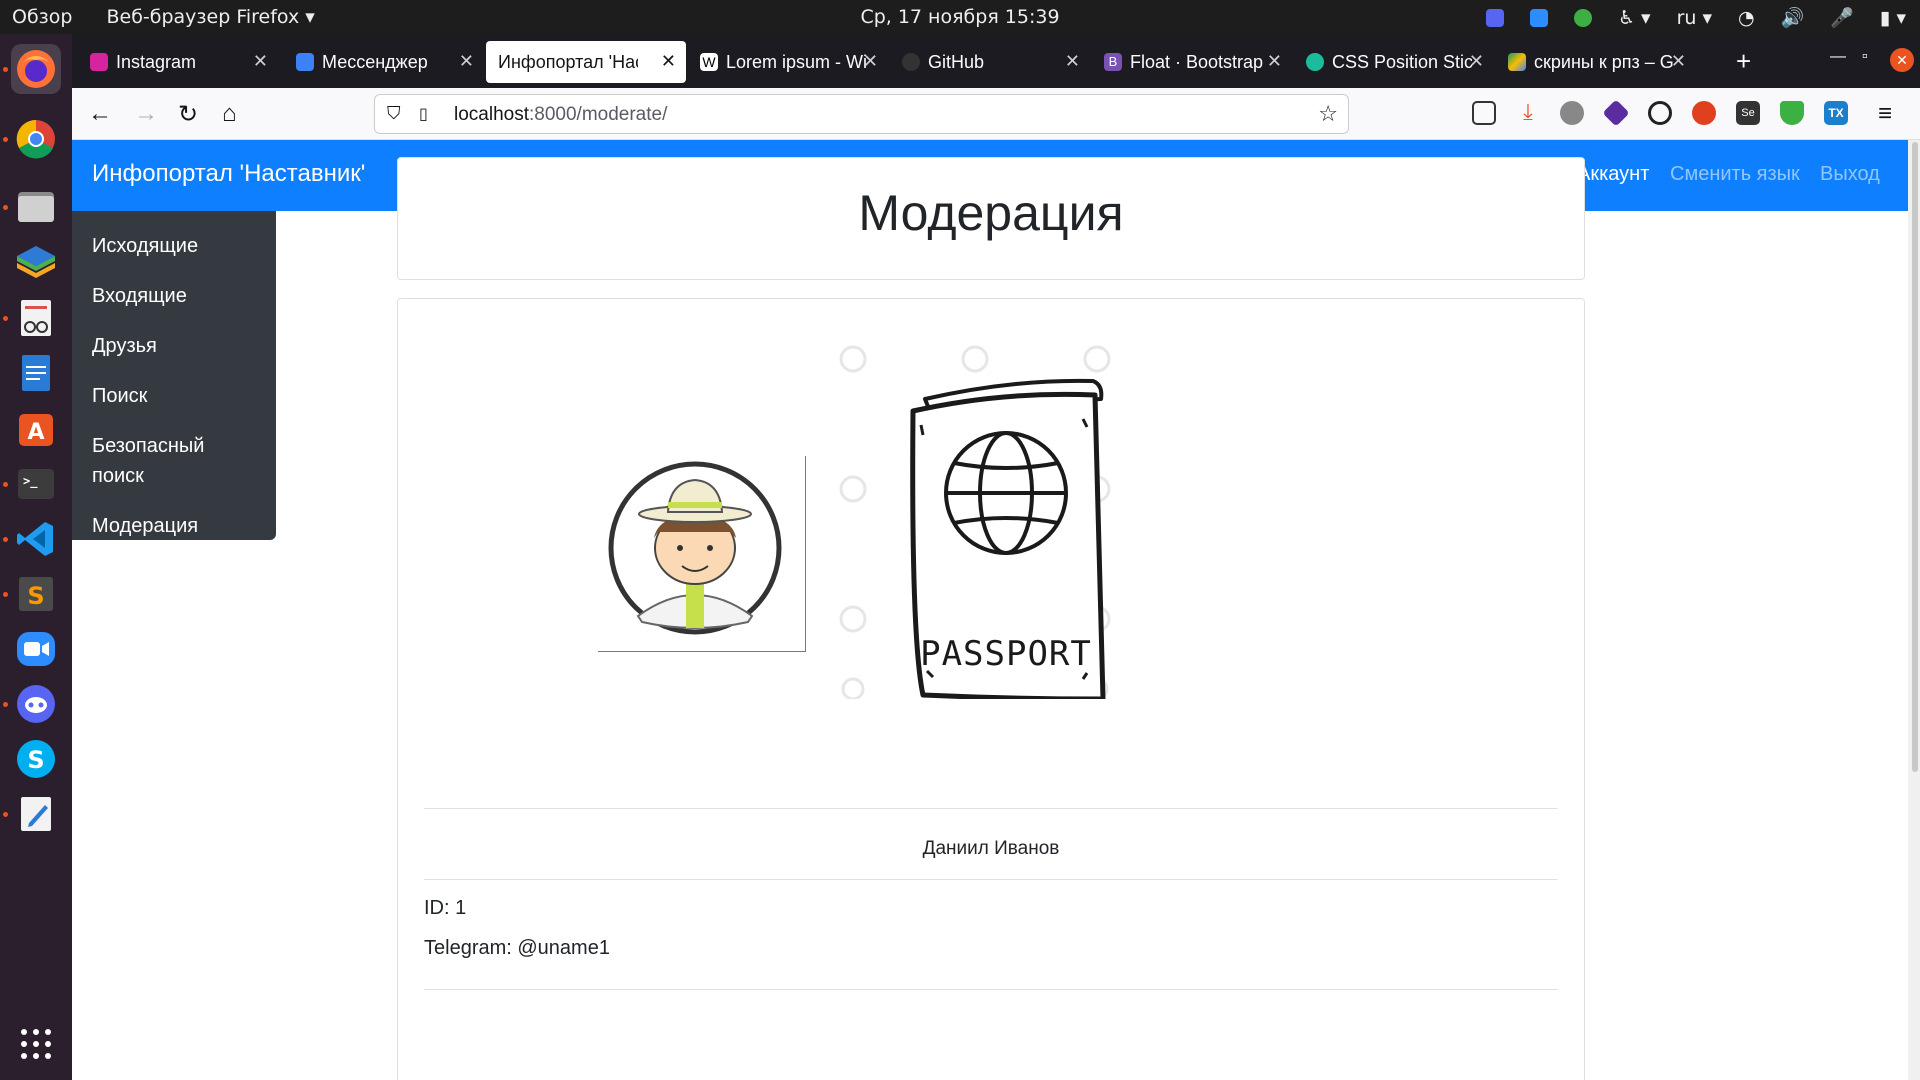 This screenshot has height=1080, width=1920. Describe the element at coordinates (1572, 113) in the screenshot. I see `profile-extension-icon` at that location.